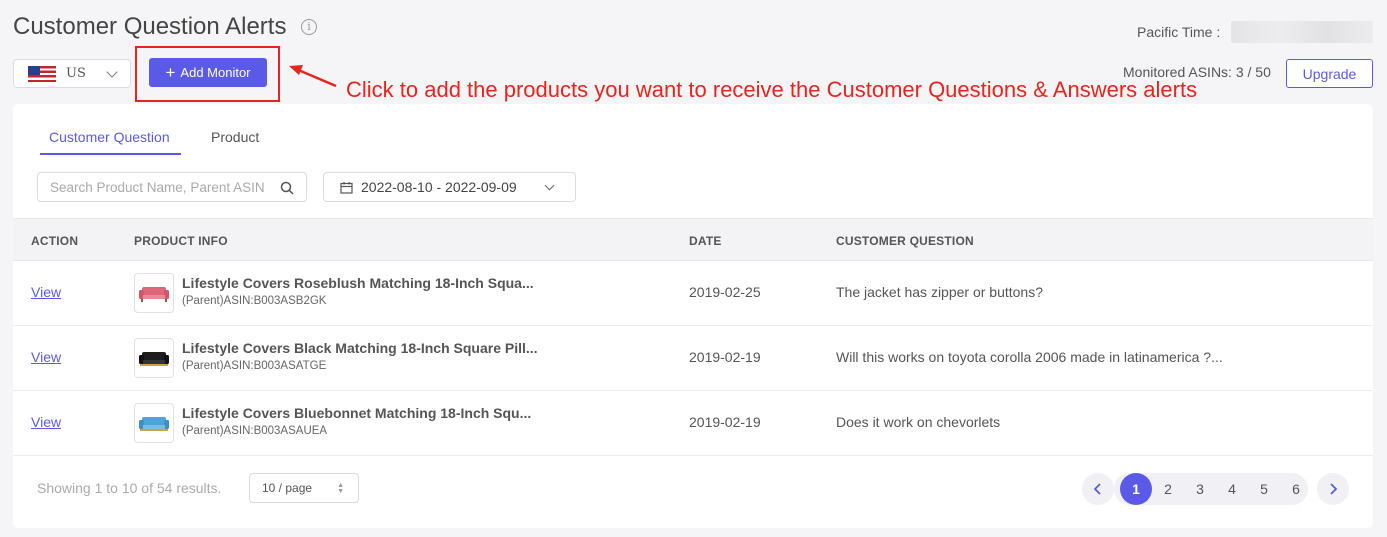 The height and width of the screenshot is (537, 1387). I want to click on page-4: 4, so click(1232, 489).